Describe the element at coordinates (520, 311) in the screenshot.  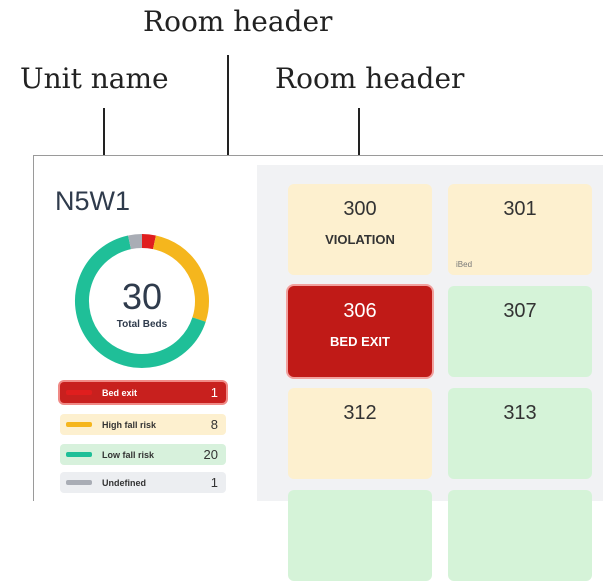
I see `room-header: 307` at that location.